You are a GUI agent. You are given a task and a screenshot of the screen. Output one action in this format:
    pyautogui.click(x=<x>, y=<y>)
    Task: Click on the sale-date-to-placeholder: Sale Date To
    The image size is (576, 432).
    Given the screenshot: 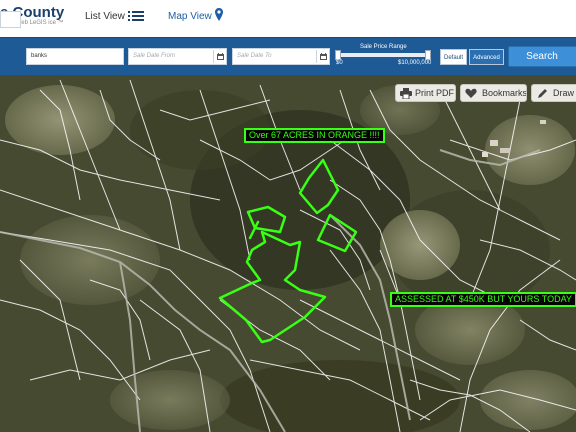 What is the action you would take?
    pyautogui.click(x=254, y=56)
    